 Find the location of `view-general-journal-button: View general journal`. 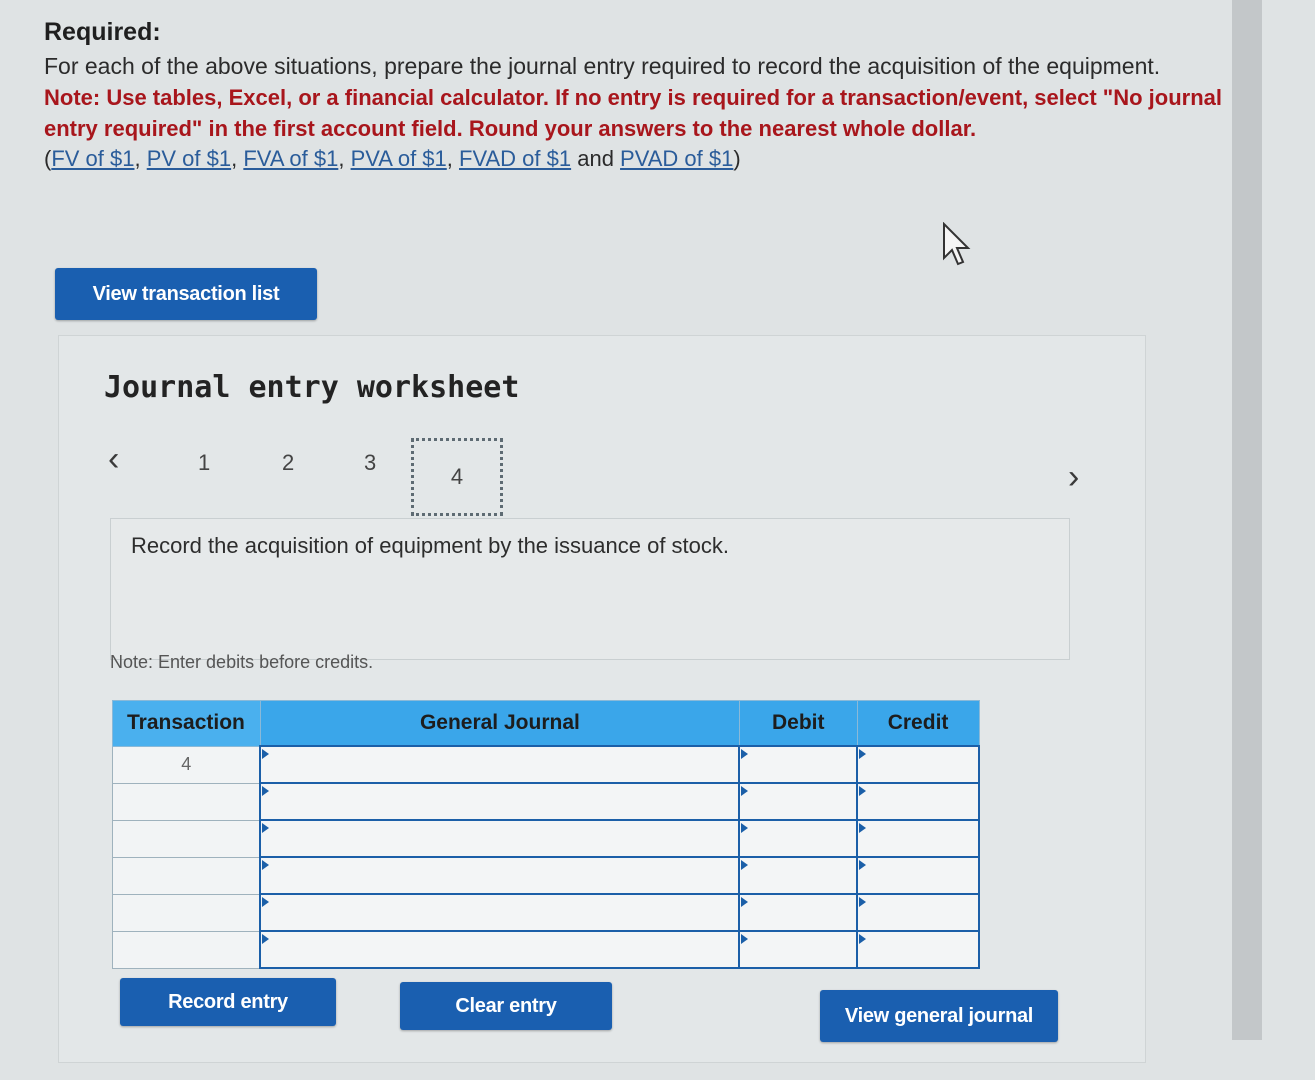

view-general-journal-button: View general journal is located at coordinates (939, 1016).